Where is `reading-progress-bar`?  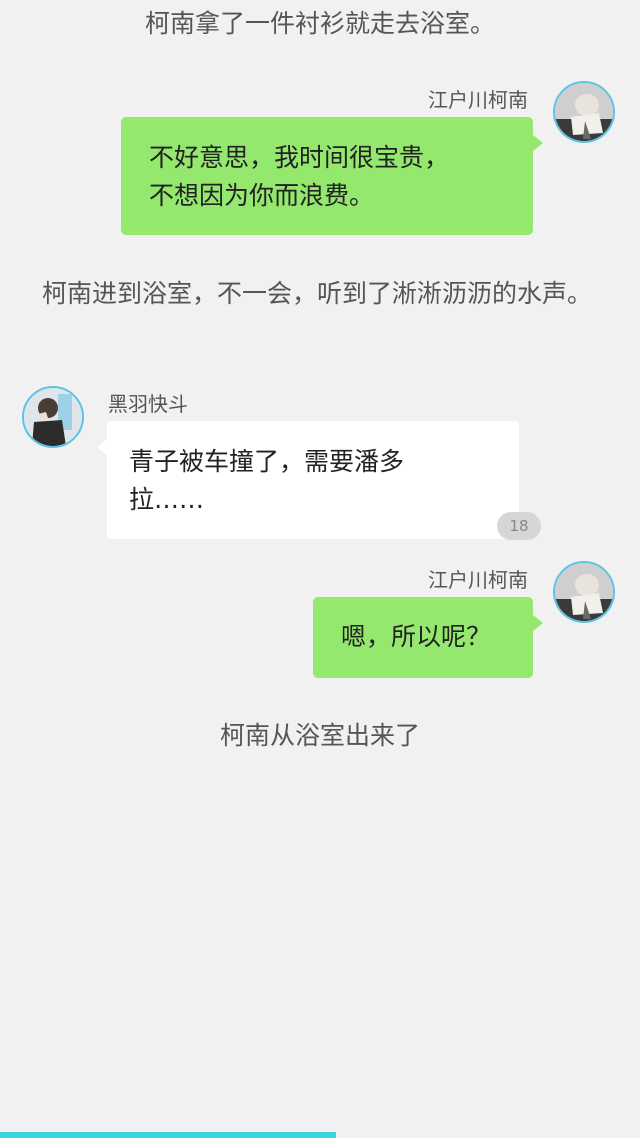
reading-progress-bar is located at coordinates (320, 1135).